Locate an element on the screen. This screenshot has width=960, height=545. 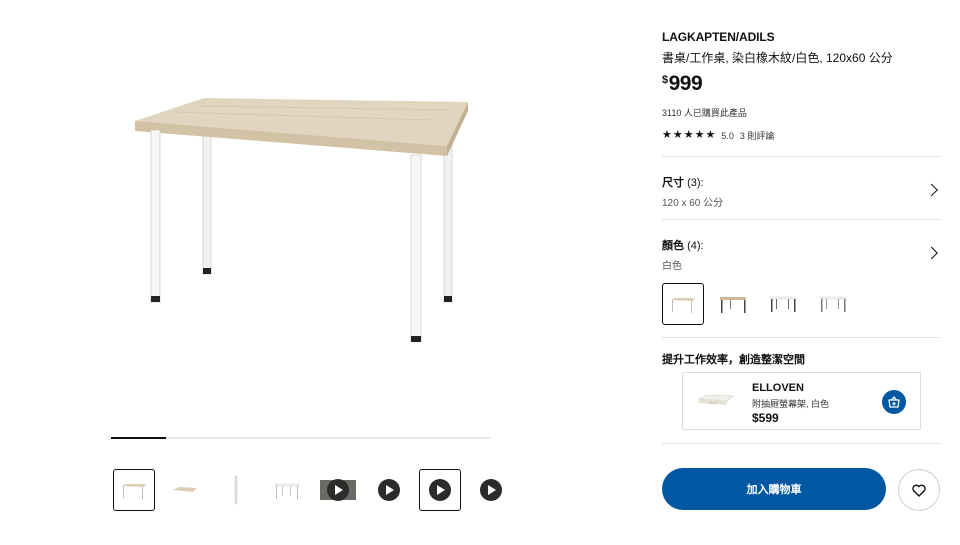
promo-item-desc: 附抽屜螢幕架, 白色 is located at coordinates (791, 404).